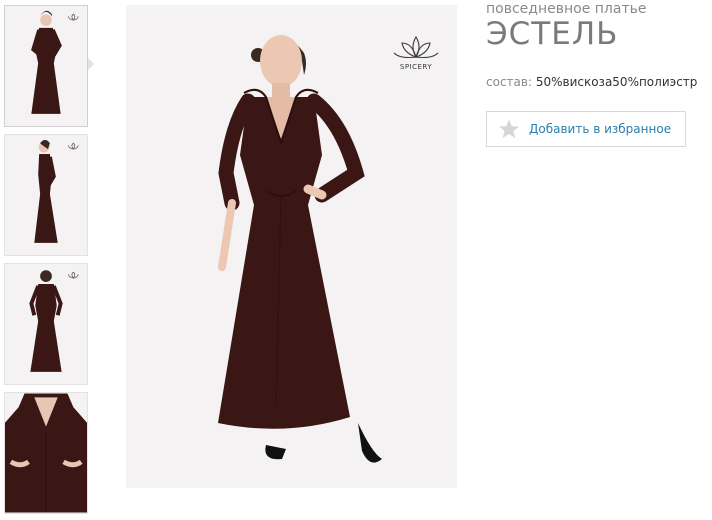 The width and height of the screenshot is (712, 520). Describe the element at coordinates (91, 64) in the screenshot. I see `active-thumbnail-pointer` at that location.